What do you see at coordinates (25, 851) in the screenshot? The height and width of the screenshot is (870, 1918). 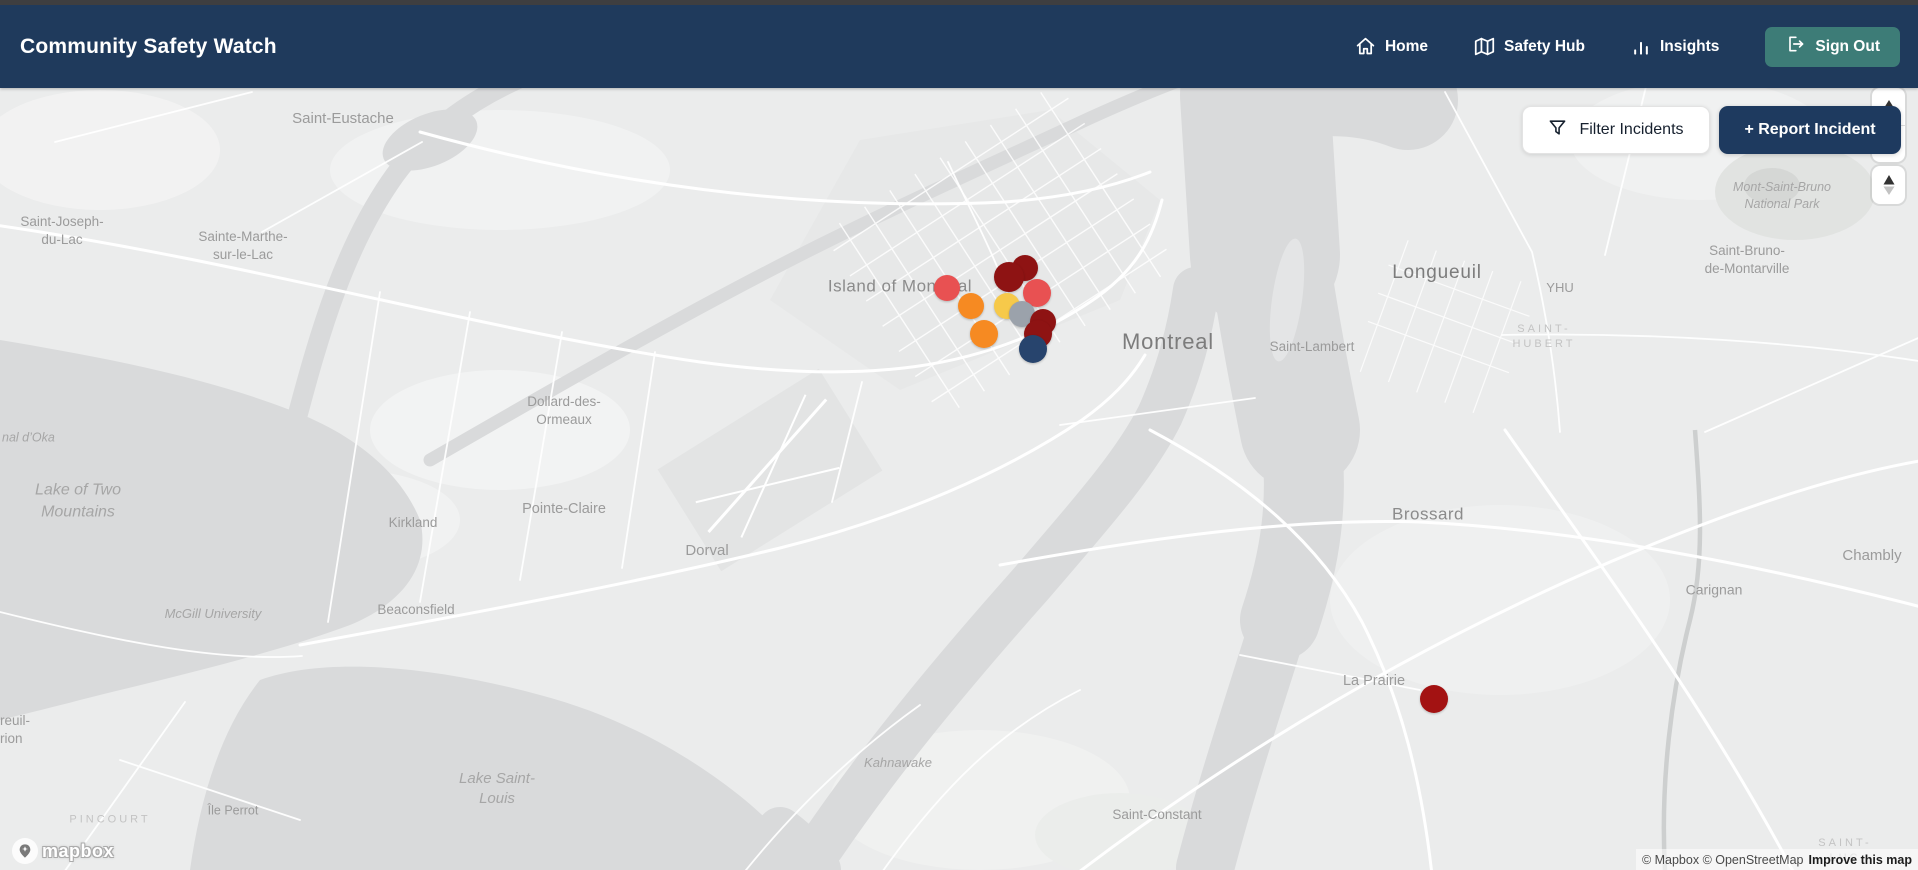 I see `mapbox-pin-icon` at bounding box center [25, 851].